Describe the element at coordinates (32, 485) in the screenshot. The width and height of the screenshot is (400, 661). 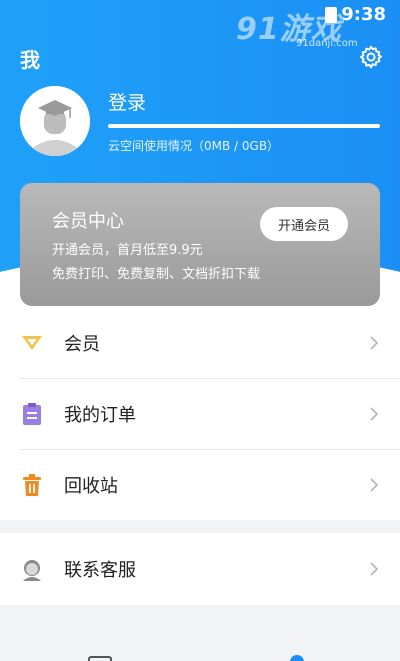
I see `trash-icon` at that location.